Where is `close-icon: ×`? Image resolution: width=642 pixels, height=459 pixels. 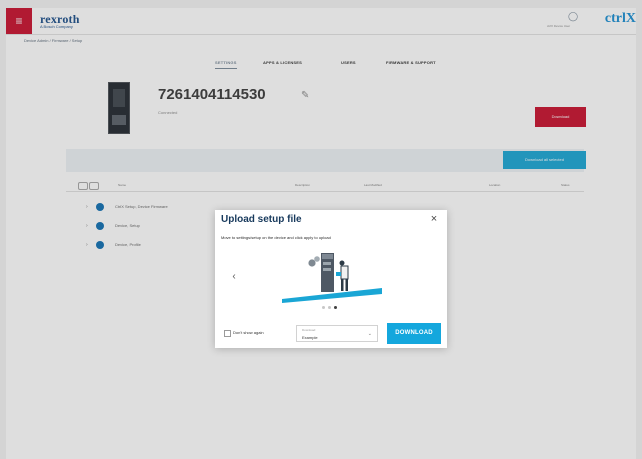 close-icon: × is located at coordinates (434, 219).